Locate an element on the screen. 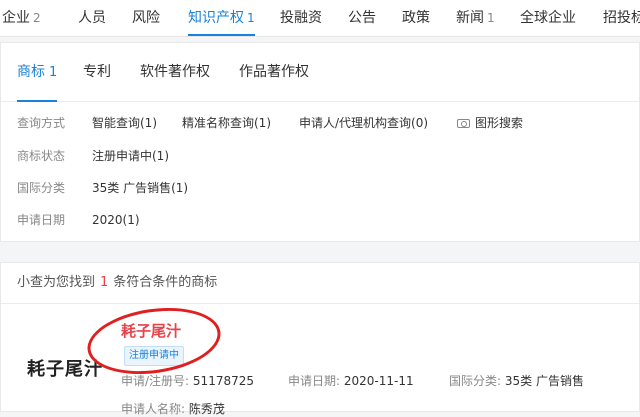  tab-bidding: 招投标 is located at coordinates (621, 18).